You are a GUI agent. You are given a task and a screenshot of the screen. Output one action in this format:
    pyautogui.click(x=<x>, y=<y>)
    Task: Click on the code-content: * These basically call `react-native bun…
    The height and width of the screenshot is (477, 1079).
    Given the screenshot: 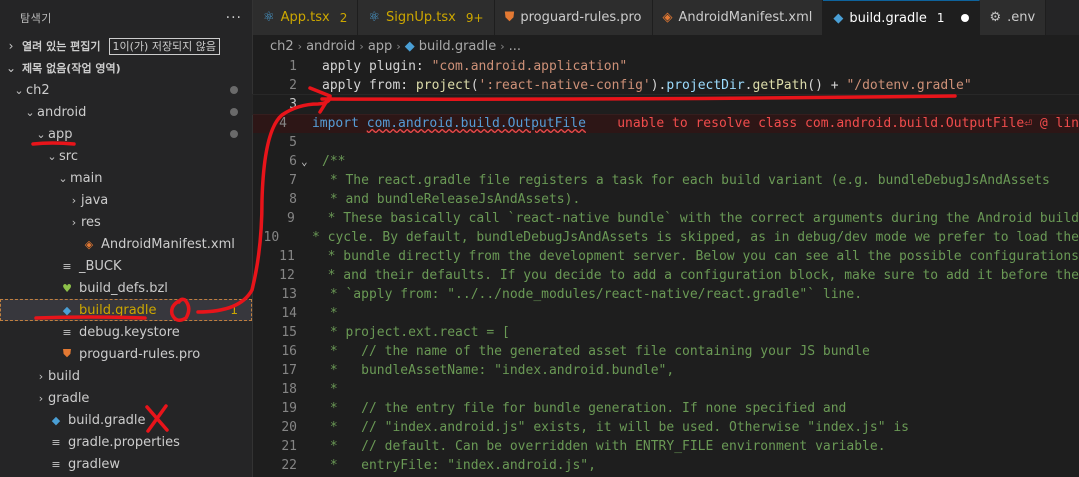 What is the action you would take?
    pyautogui.click(x=687, y=218)
    